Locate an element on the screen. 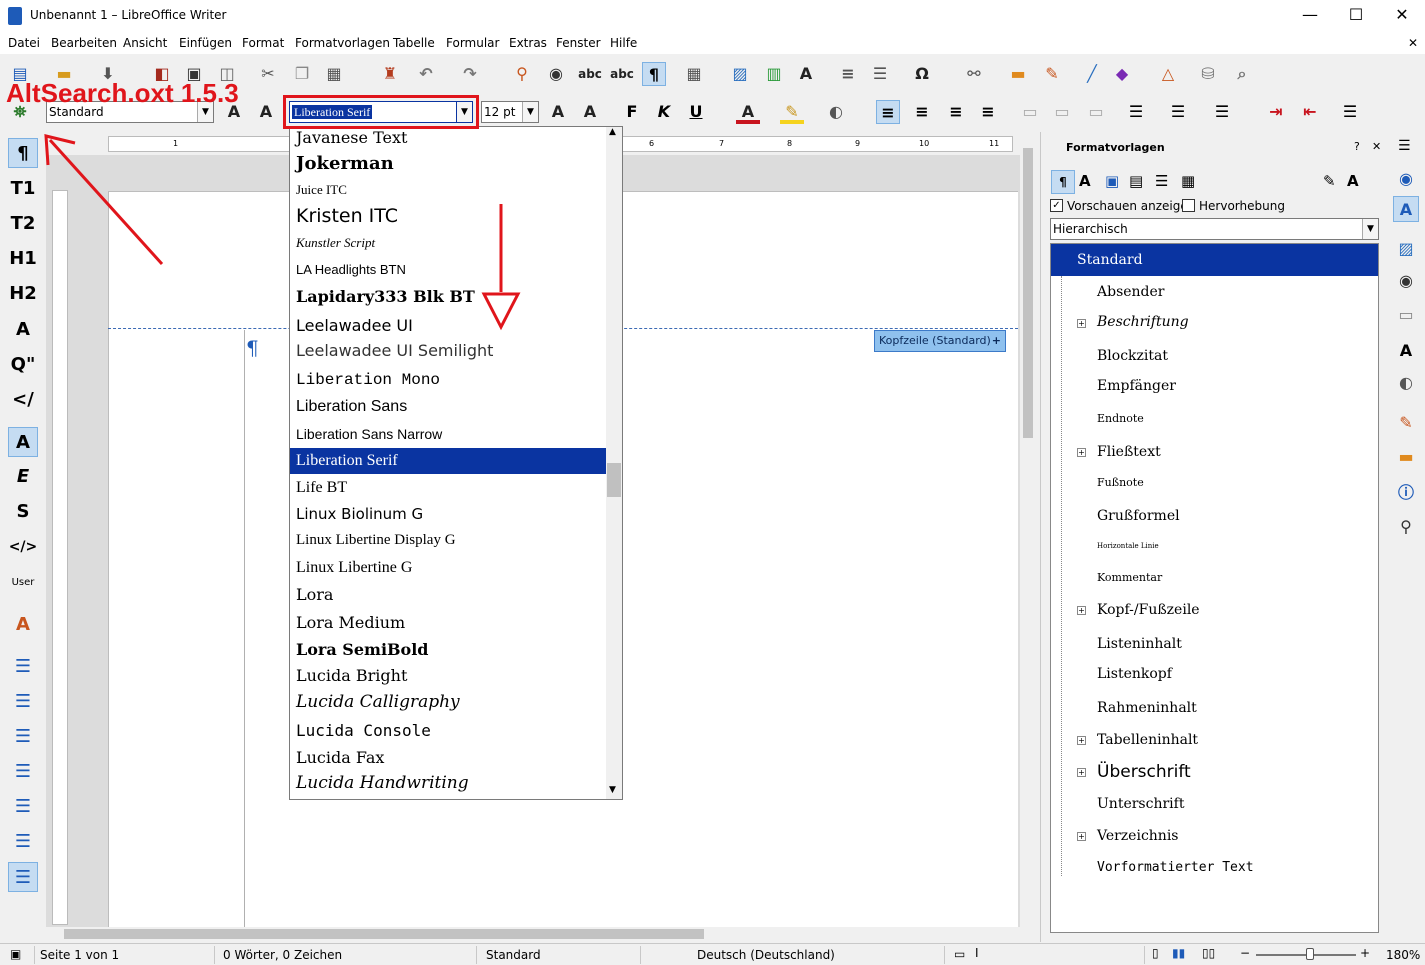  style-inspector-icon: A is located at coordinates (1406, 351).